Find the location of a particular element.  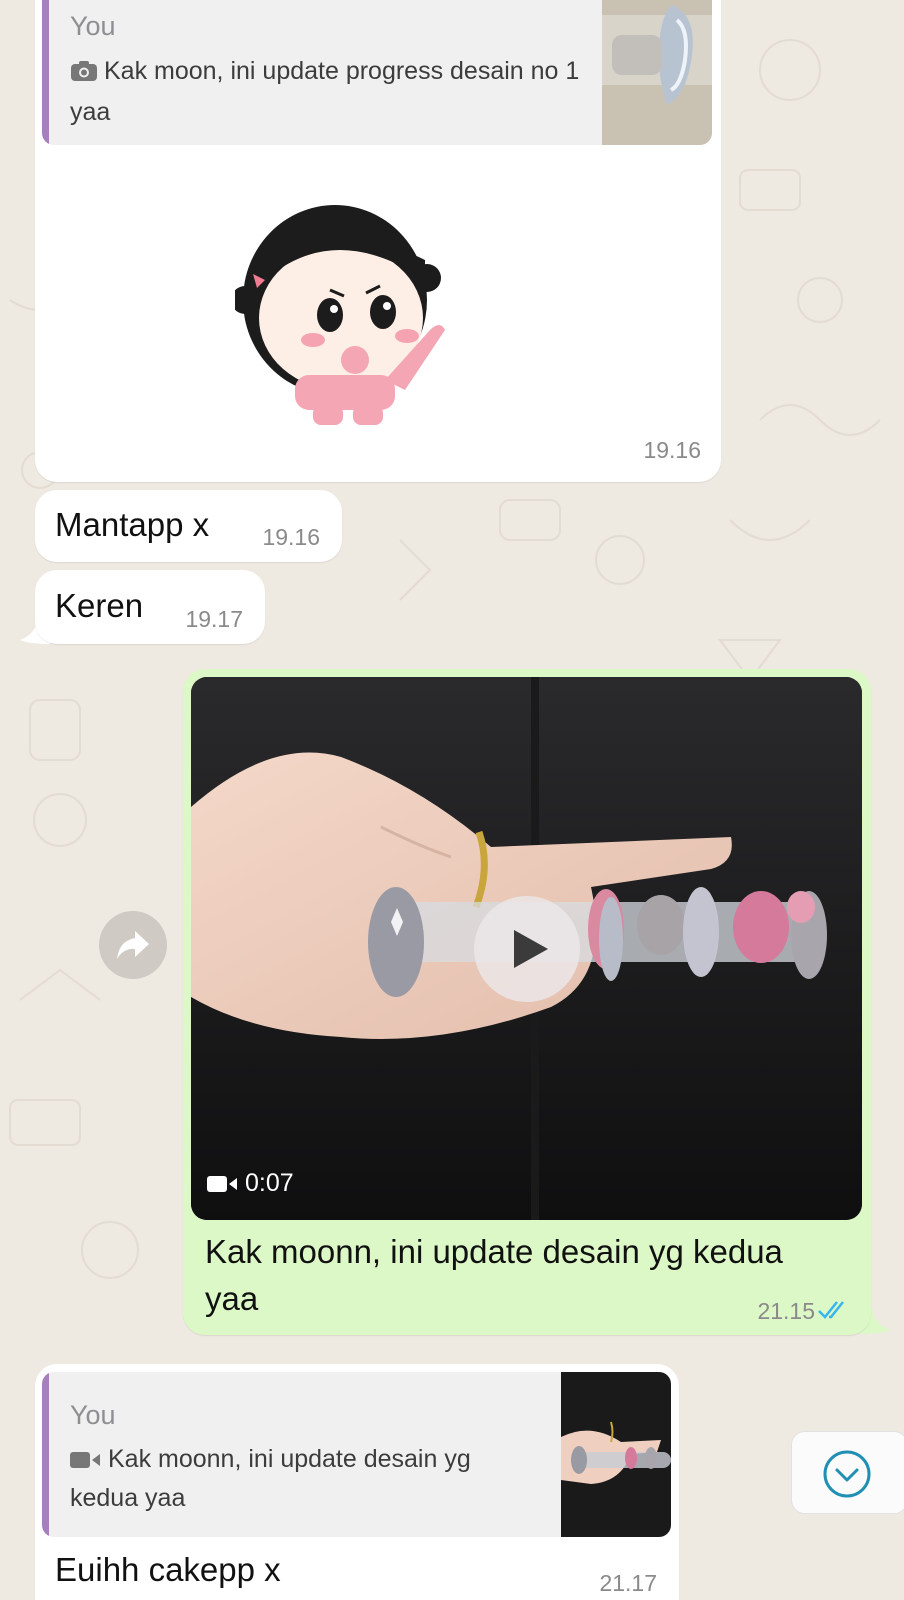

video-duration: 0:07 is located at coordinates (250, 1183).